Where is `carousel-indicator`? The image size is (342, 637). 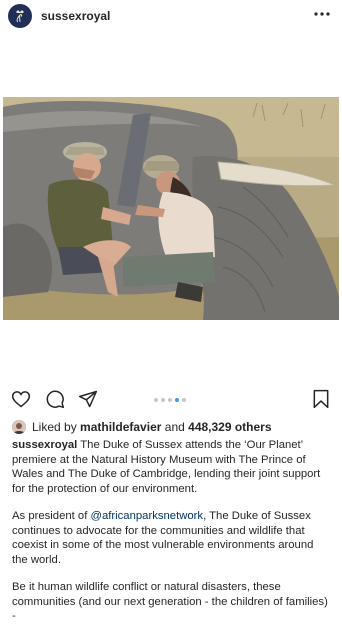
carousel-indicator is located at coordinates (170, 400).